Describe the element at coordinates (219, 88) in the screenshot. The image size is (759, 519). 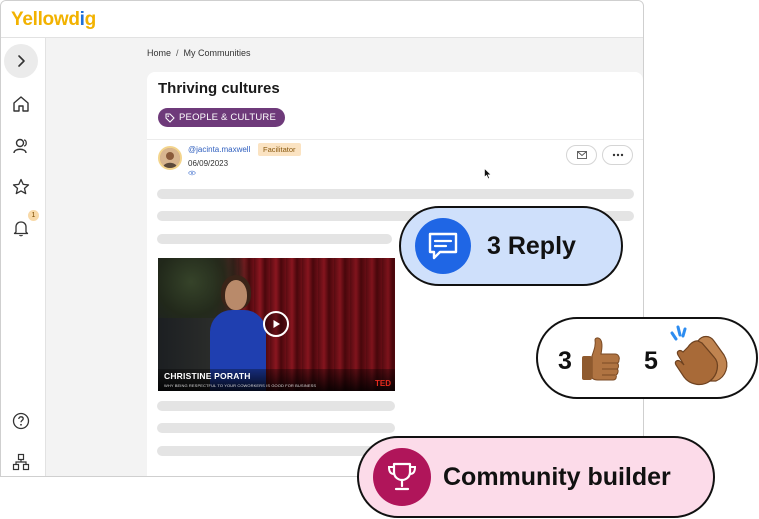
I see `community-title: Thriving cultures` at that location.